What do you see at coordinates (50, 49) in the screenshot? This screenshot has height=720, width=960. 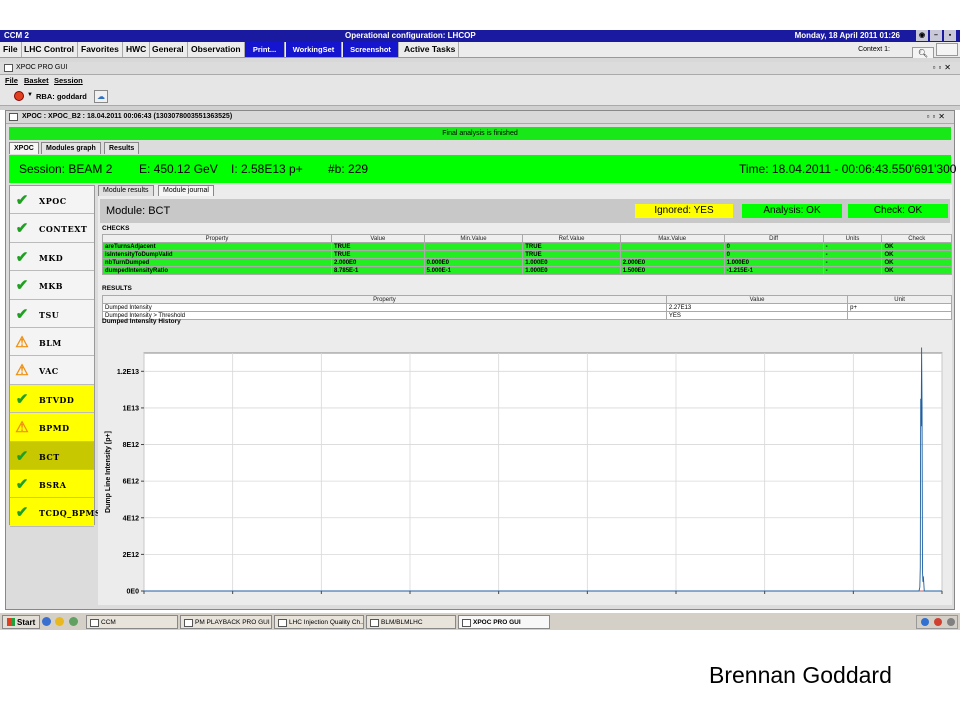 I see `menu-lhc-control: LHC Control` at bounding box center [50, 49].